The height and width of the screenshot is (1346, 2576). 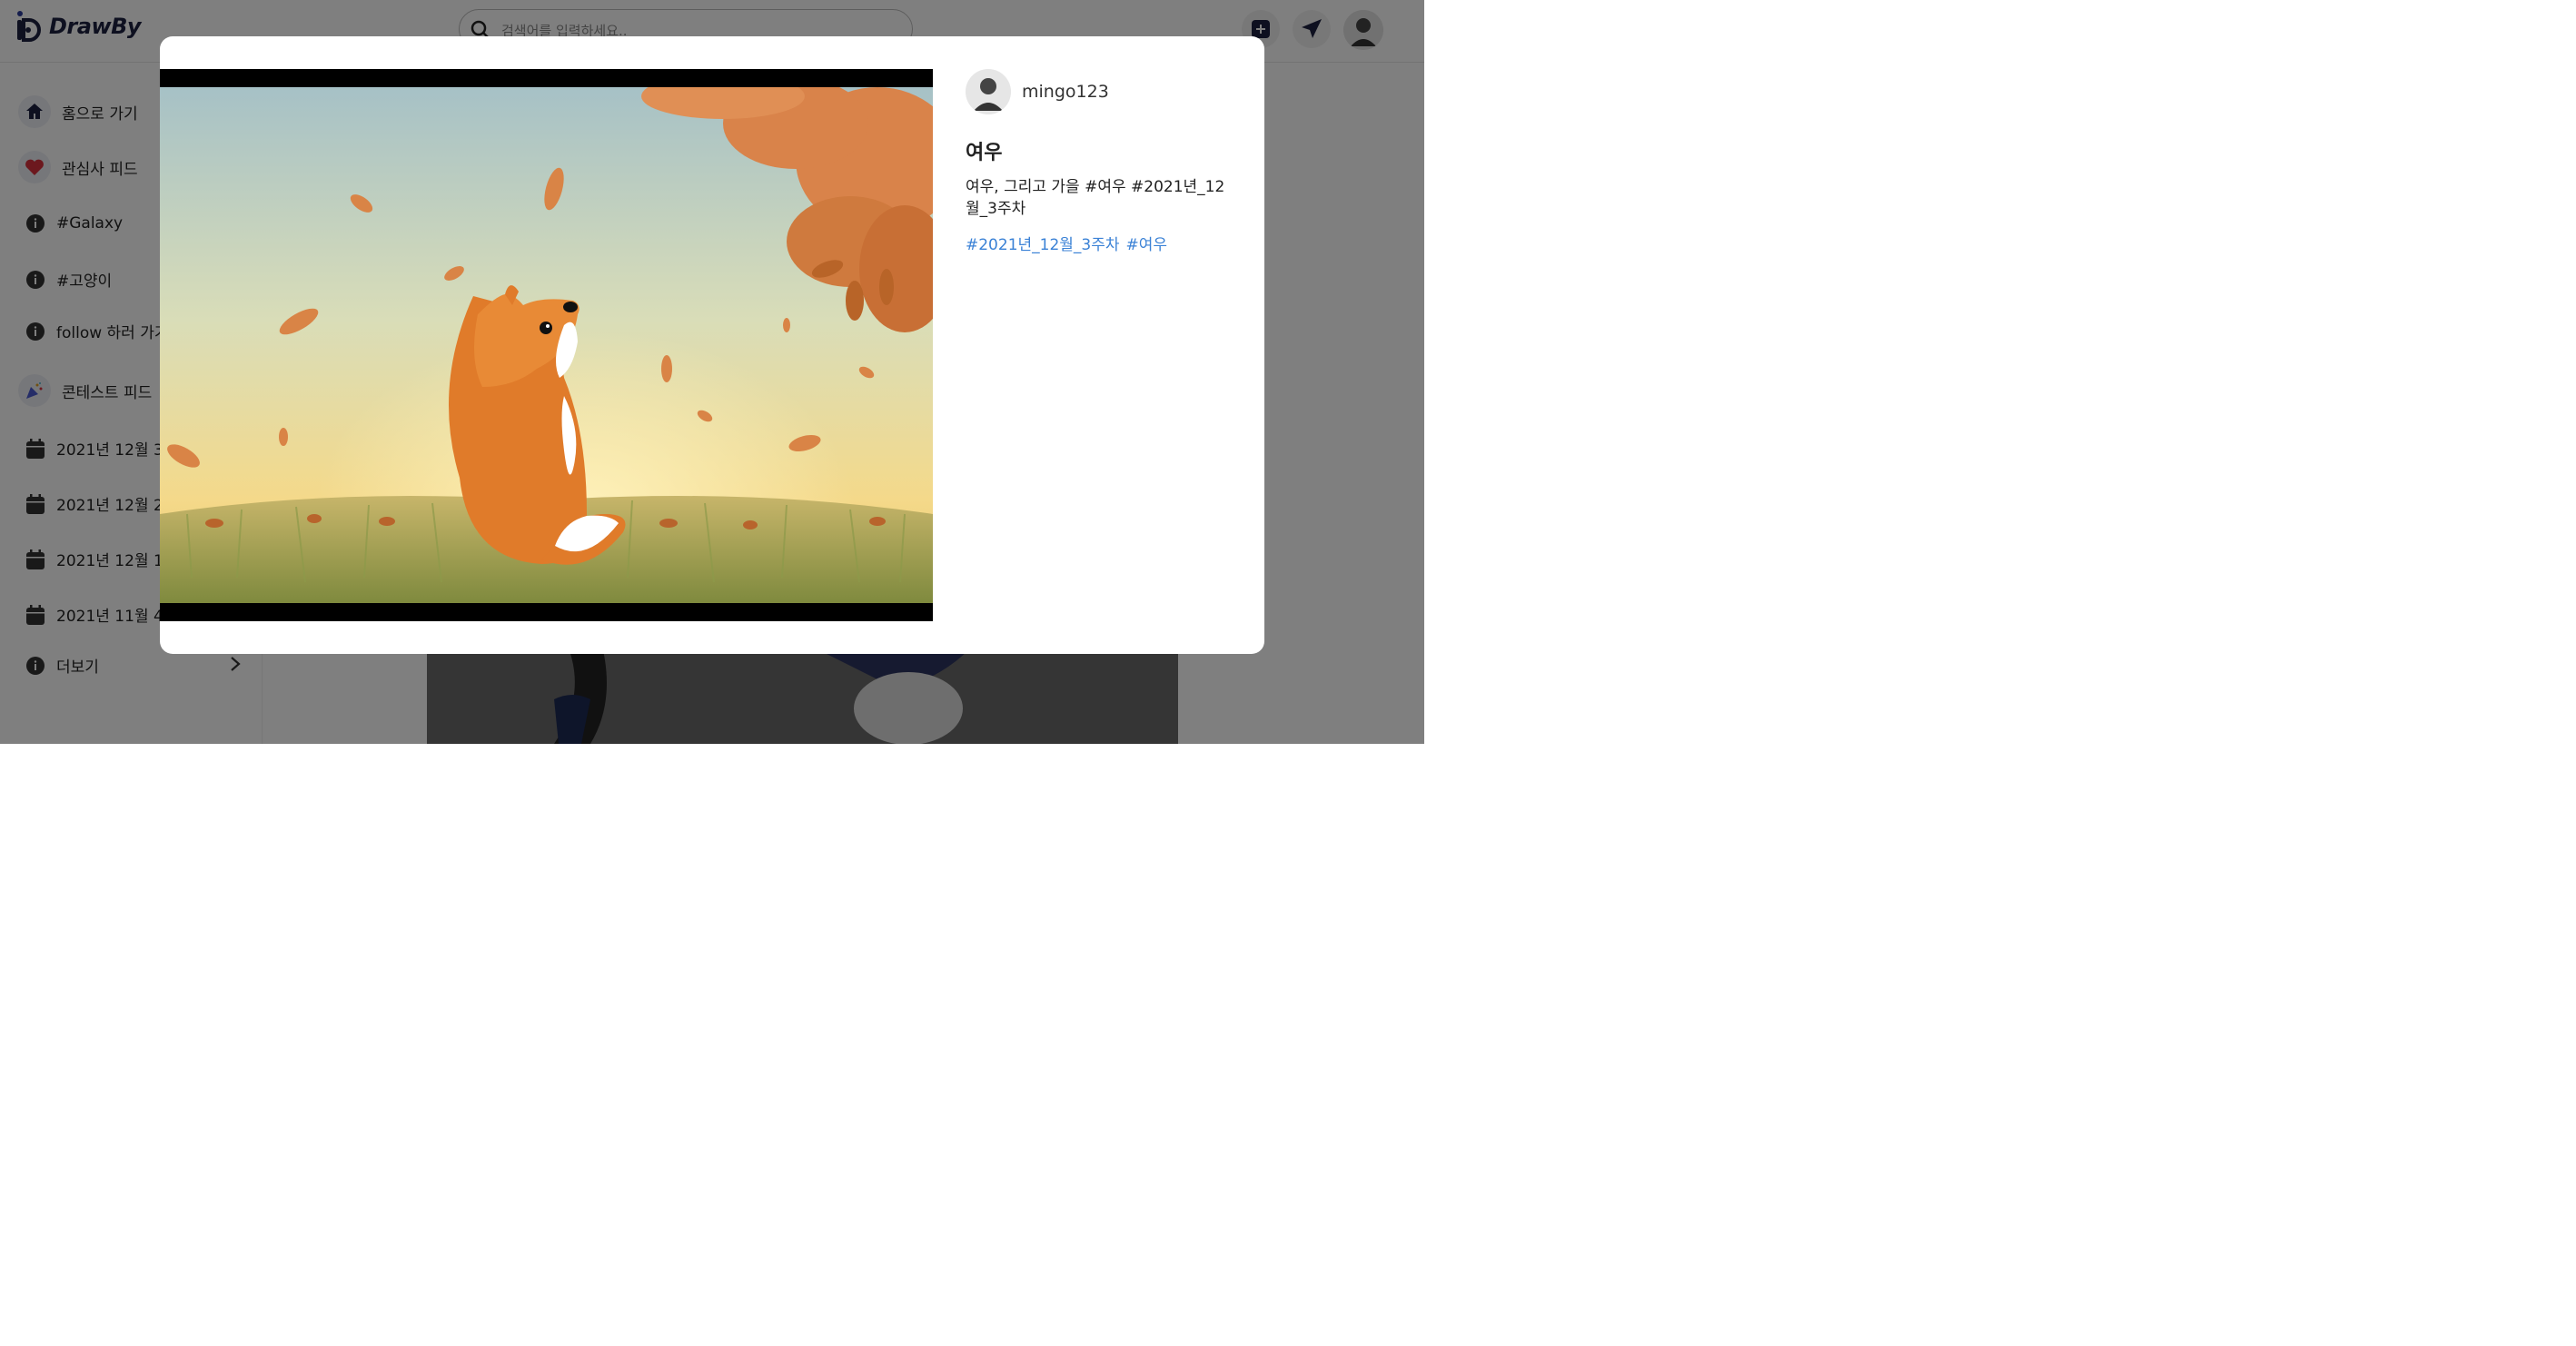 I want to click on author-avatar, so click(x=988, y=91).